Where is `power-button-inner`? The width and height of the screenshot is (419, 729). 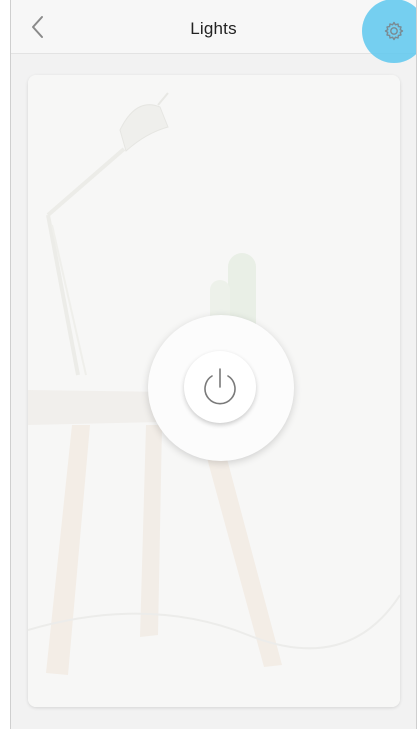 power-button-inner is located at coordinates (220, 387).